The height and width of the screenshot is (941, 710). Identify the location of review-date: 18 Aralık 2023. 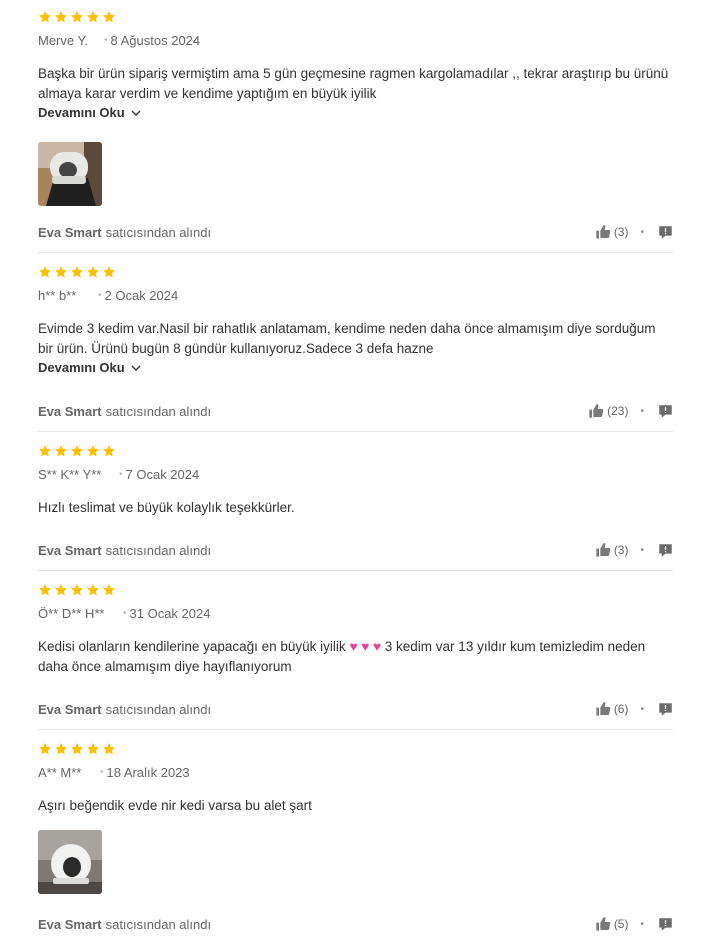
(148, 772).